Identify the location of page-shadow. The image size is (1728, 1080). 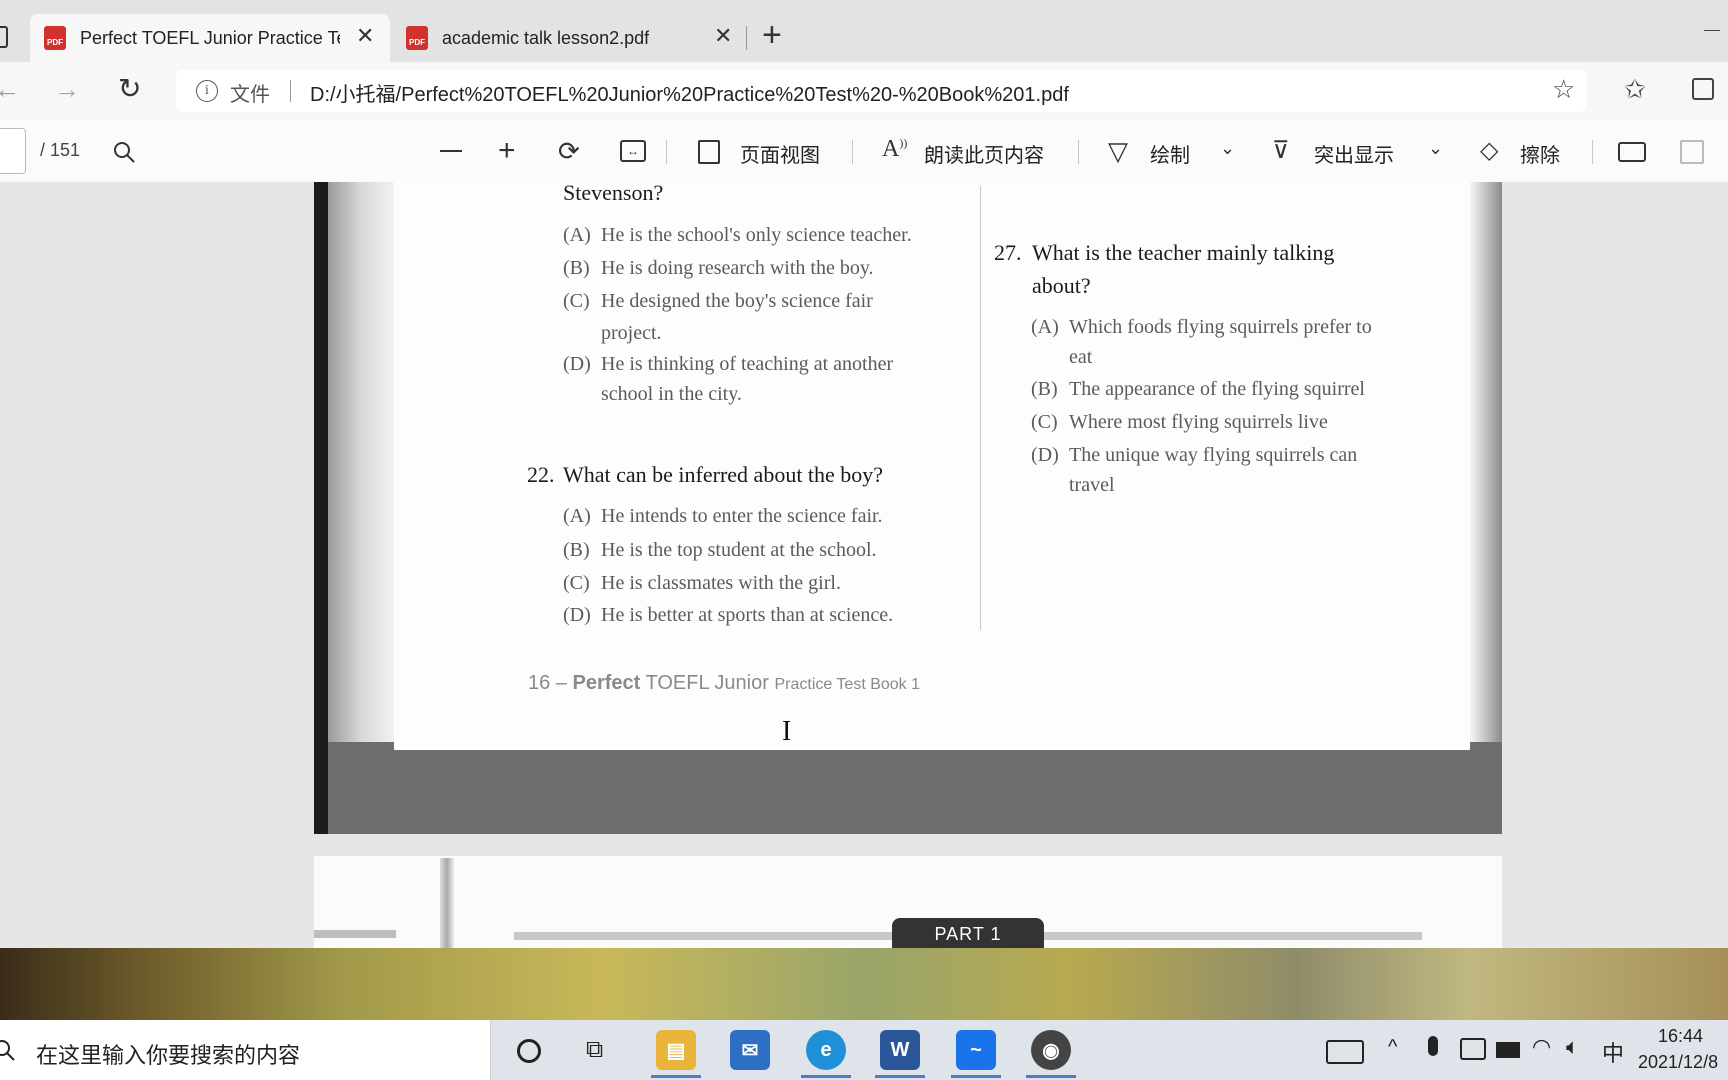
(321, 508).